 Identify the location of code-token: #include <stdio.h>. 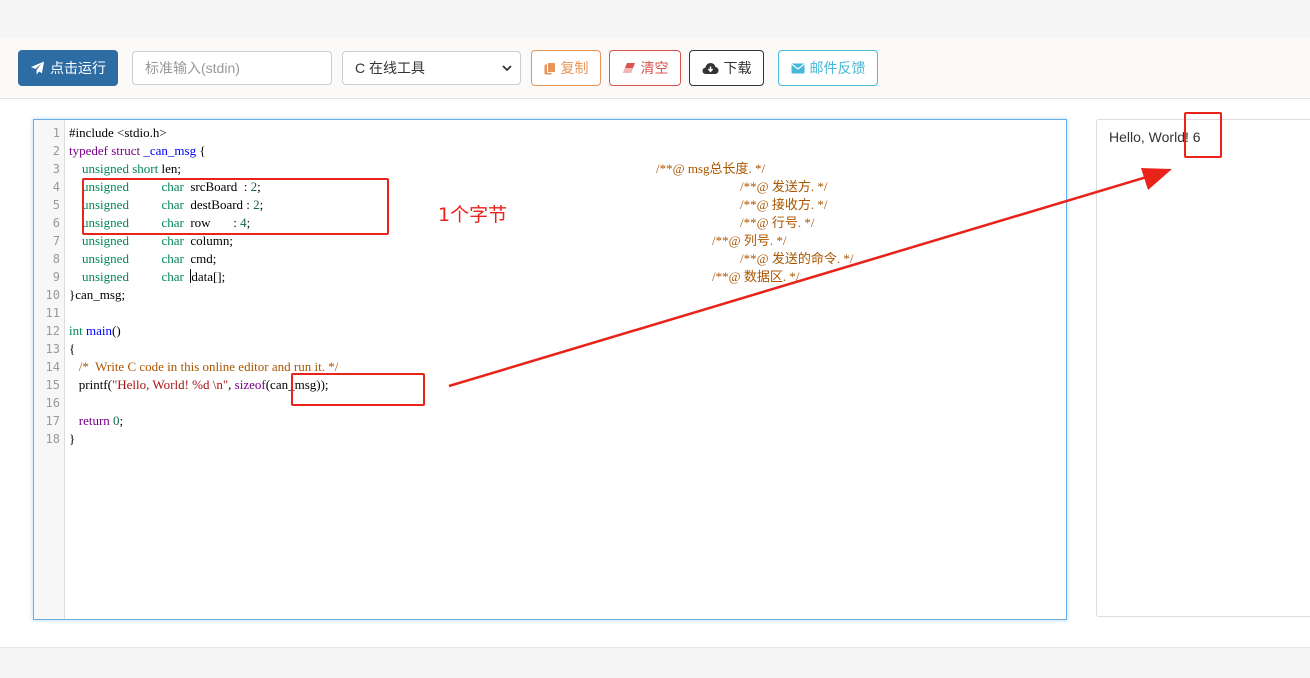
(118, 132).